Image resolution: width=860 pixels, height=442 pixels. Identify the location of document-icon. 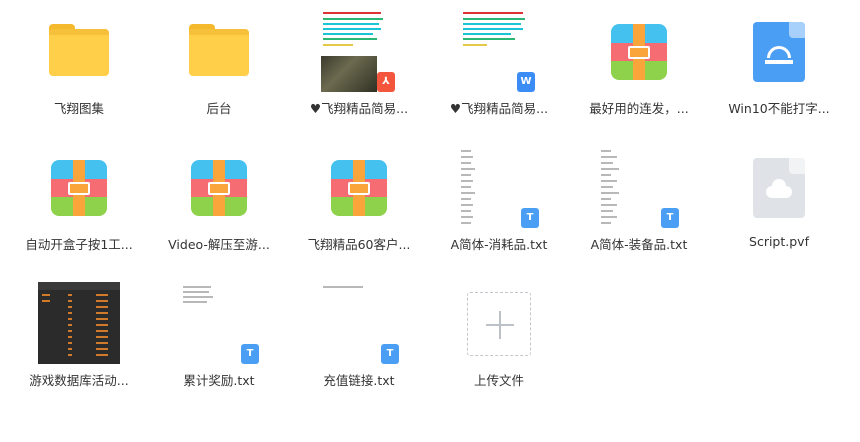
(779, 52).